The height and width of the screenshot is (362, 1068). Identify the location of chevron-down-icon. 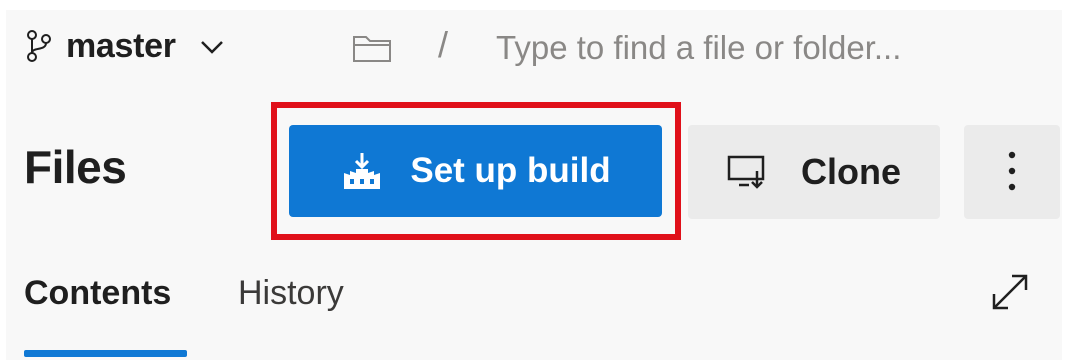
(212, 46).